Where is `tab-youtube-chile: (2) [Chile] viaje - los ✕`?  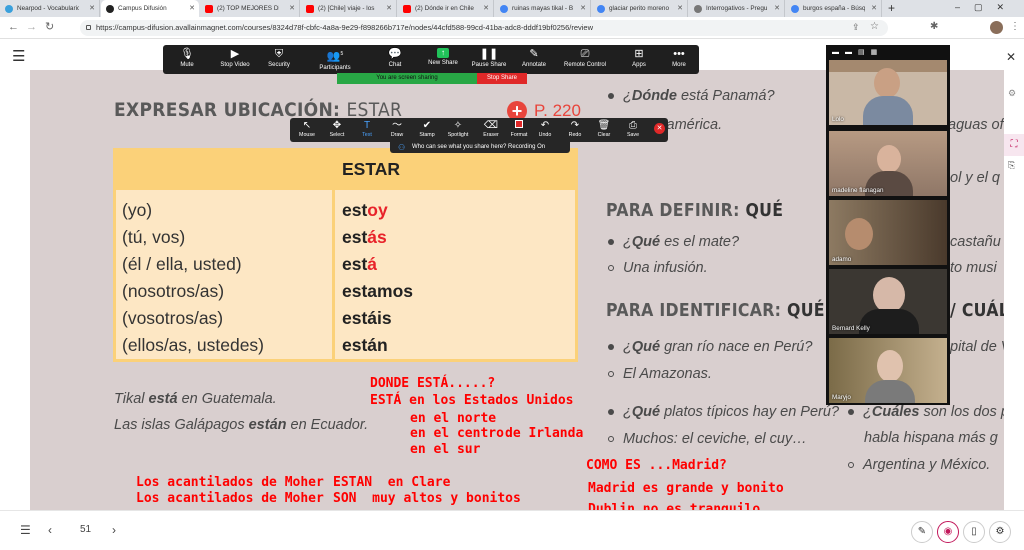 tab-youtube-chile: (2) [Chile] viaje - los ✕ is located at coordinates (349, 8).